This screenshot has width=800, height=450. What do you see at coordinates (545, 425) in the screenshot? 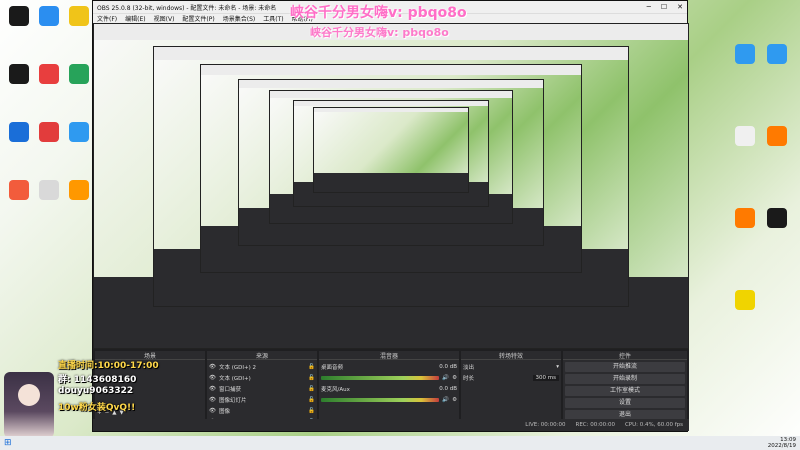
I see `live-status: LIVE: 00:00:00` at bounding box center [545, 425].